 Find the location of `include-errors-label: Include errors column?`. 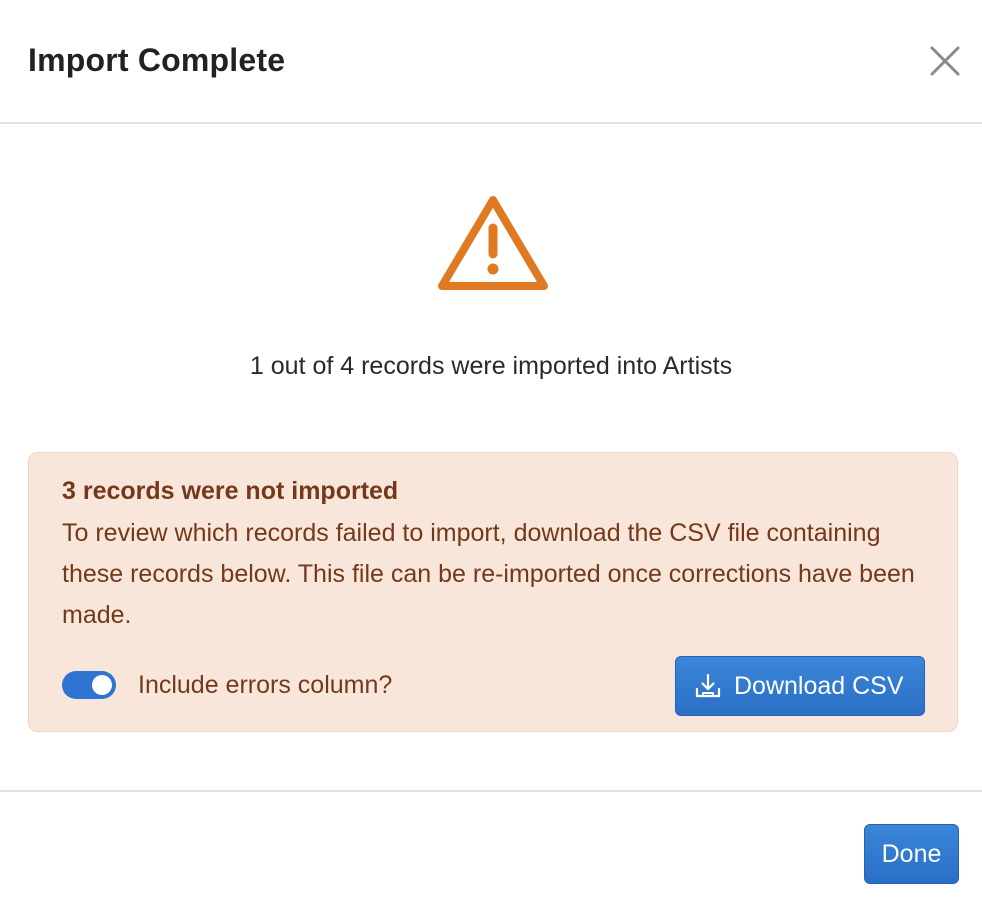

include-errors-label: Include errors column? is located at coordinates (265, 685).